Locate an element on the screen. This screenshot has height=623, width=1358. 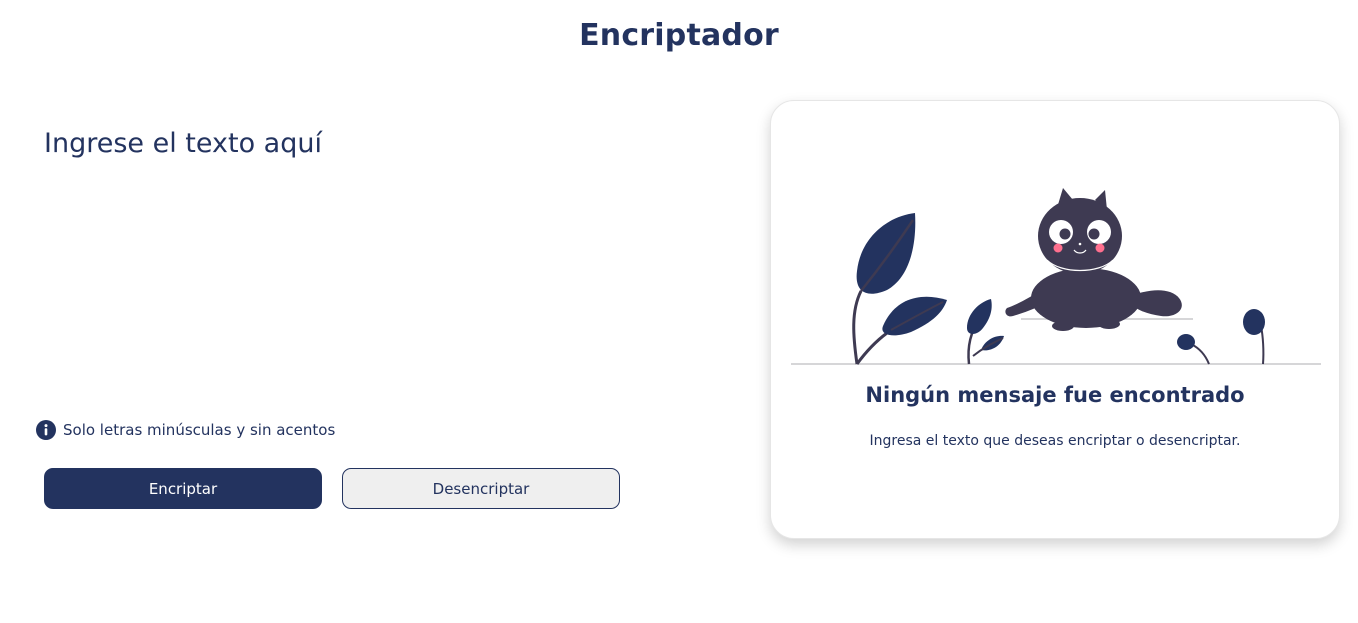
decrypt-button: Desencriptar is located at coordinates (481, 488).